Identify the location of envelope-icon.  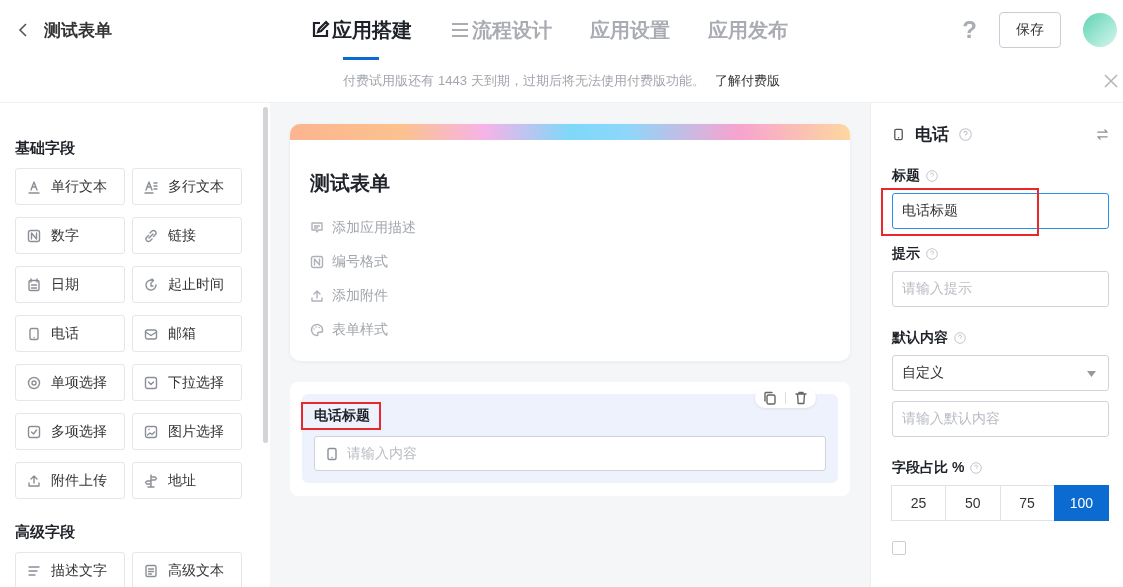
(151, 333).